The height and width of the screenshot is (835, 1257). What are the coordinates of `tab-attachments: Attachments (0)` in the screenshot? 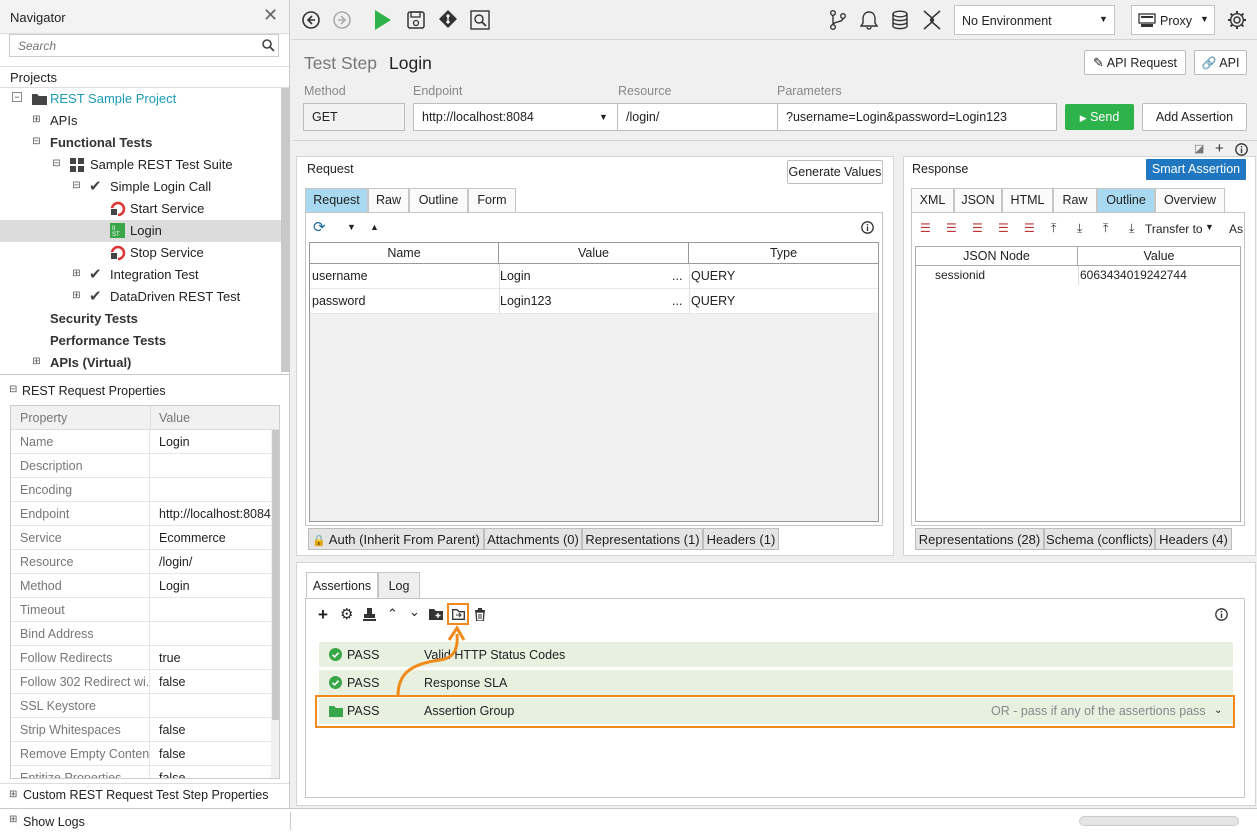 It's located at (533, 539).